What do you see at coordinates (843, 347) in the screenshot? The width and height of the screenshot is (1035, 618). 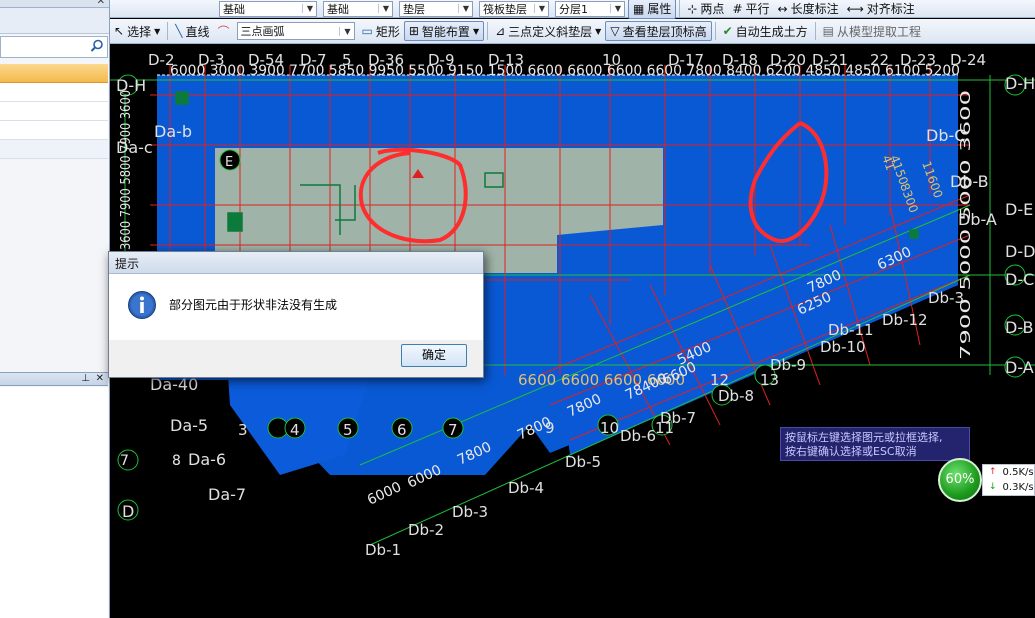 I see `svg-text: Db-10` at bounding box center [843, 347].